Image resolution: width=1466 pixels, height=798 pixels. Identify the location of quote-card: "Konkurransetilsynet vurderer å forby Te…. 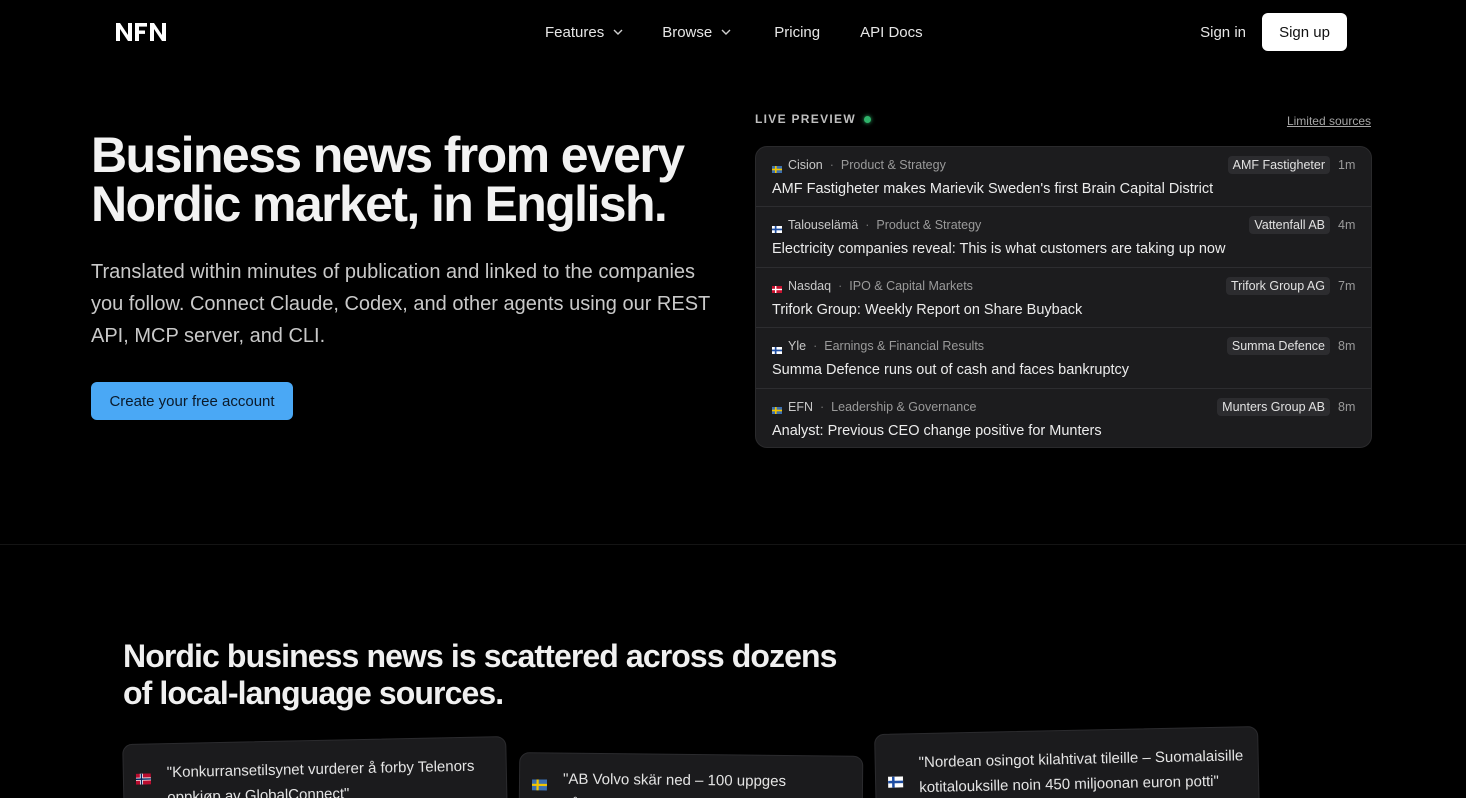
(315, 766).